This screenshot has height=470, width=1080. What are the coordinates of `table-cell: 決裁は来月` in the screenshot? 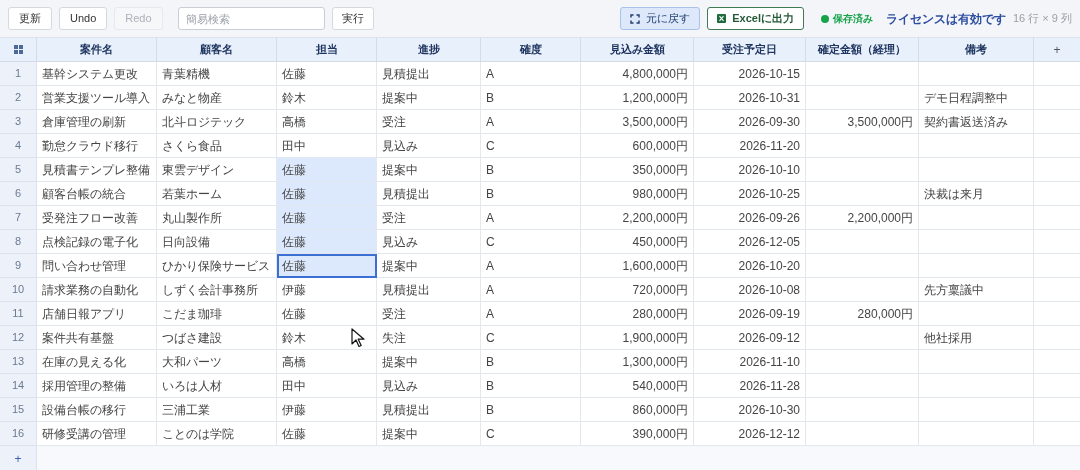 It's located at (976, 194).